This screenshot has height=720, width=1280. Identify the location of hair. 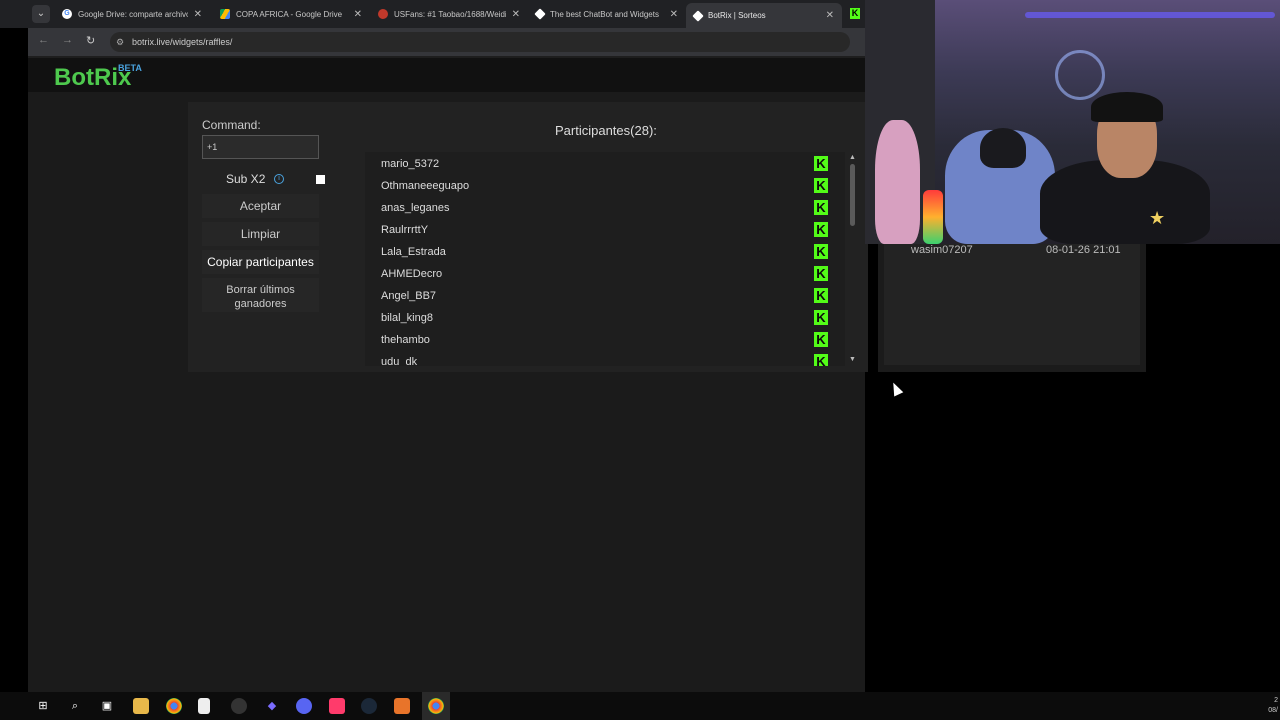
(1127, 107).